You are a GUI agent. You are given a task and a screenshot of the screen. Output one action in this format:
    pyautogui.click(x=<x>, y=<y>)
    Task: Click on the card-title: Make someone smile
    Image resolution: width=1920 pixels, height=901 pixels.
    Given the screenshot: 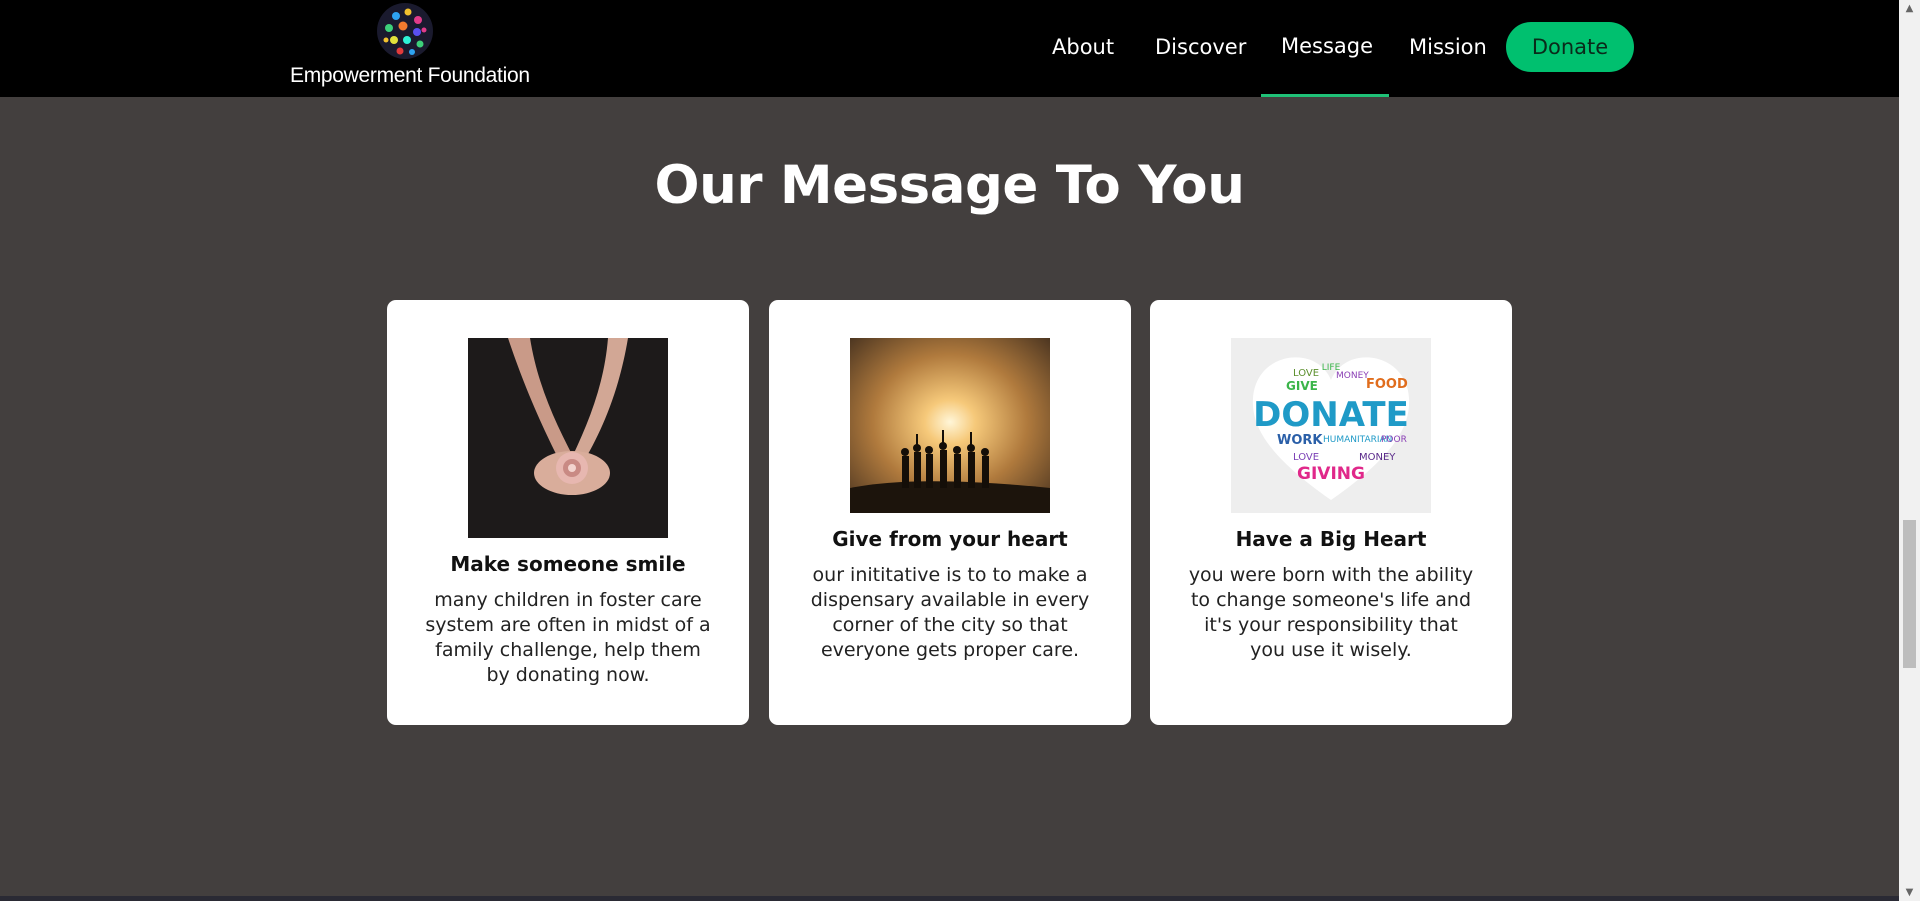 What is the action you would take?
    pyautogui.click(x=568, y=564)
    